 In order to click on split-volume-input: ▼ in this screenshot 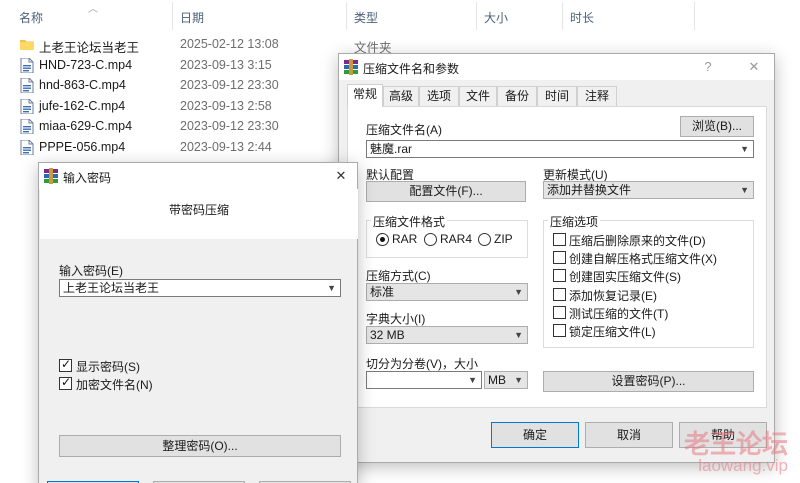, I will do `click(424, 380)`.